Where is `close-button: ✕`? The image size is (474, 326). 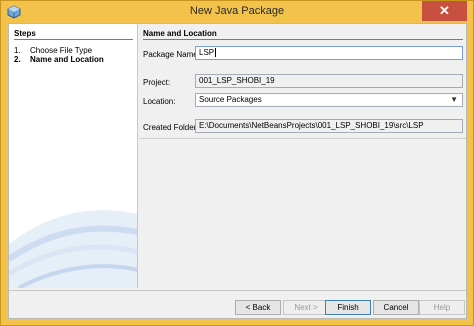
close-button: ✕ is located at coordinates (444, 11).